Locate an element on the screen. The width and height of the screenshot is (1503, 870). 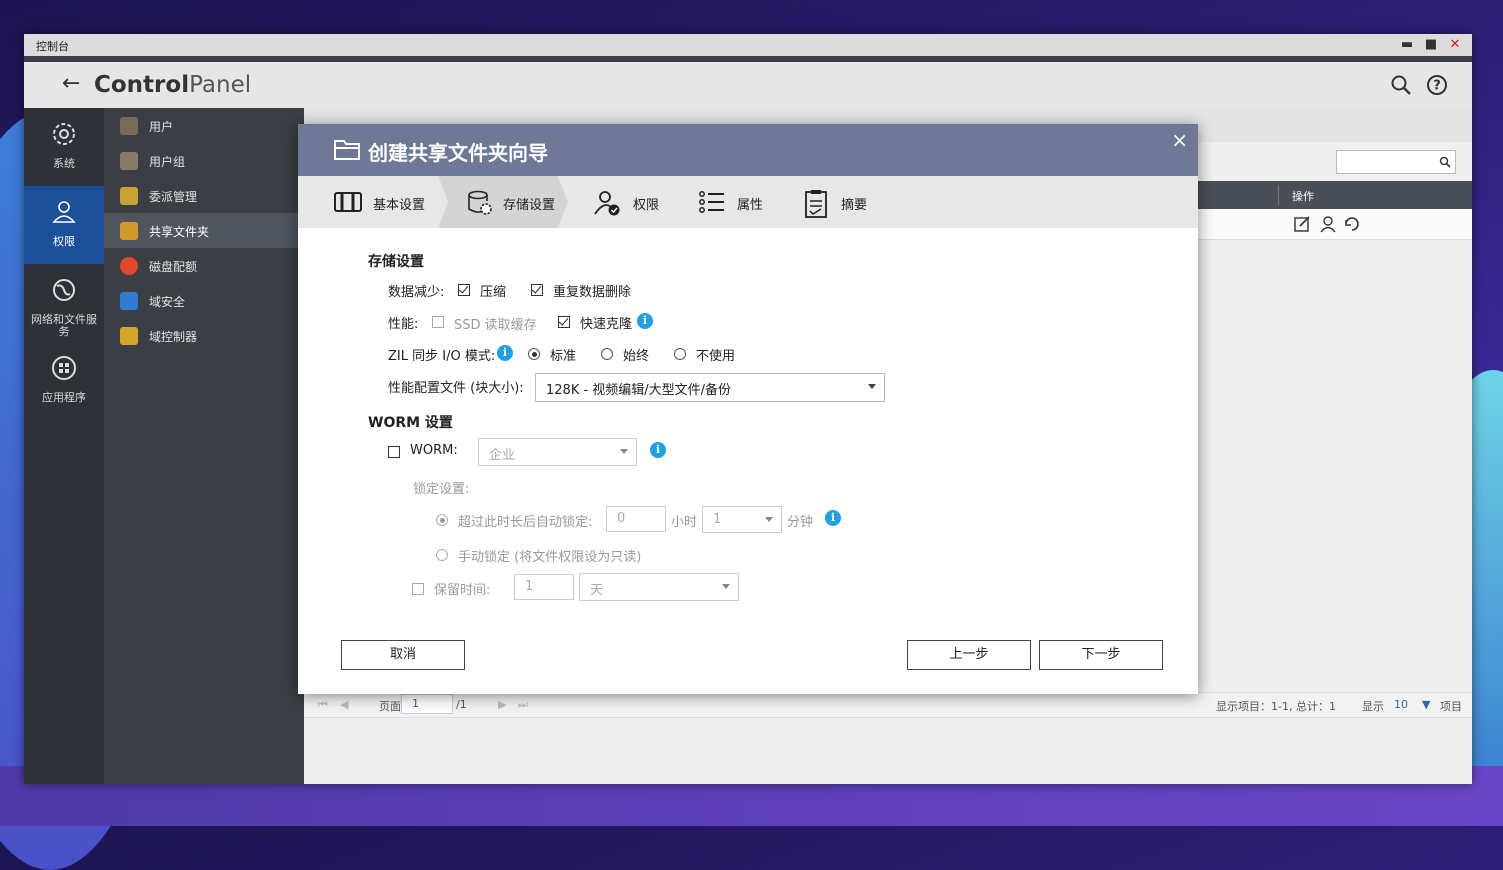
worm-type-select: 企业 is located at coordinates (557, 452).